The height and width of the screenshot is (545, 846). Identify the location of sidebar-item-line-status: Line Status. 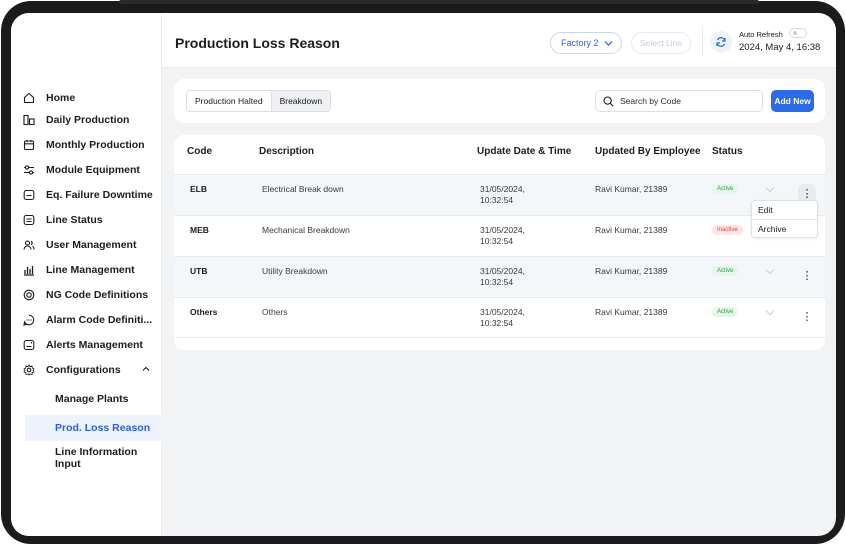
(91, 220).